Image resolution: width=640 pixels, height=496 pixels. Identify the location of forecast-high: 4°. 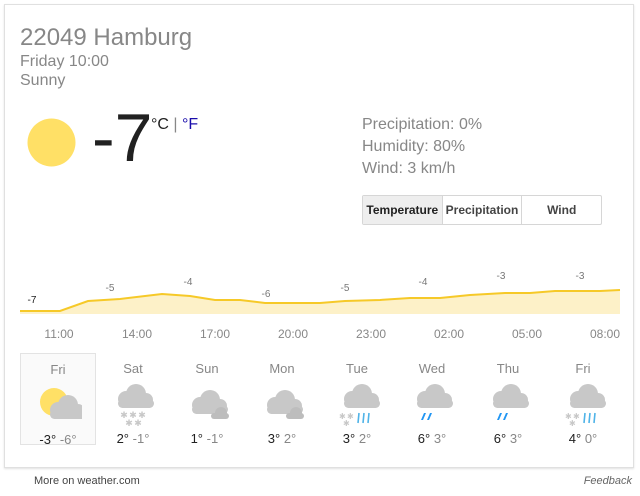
(575, 438).